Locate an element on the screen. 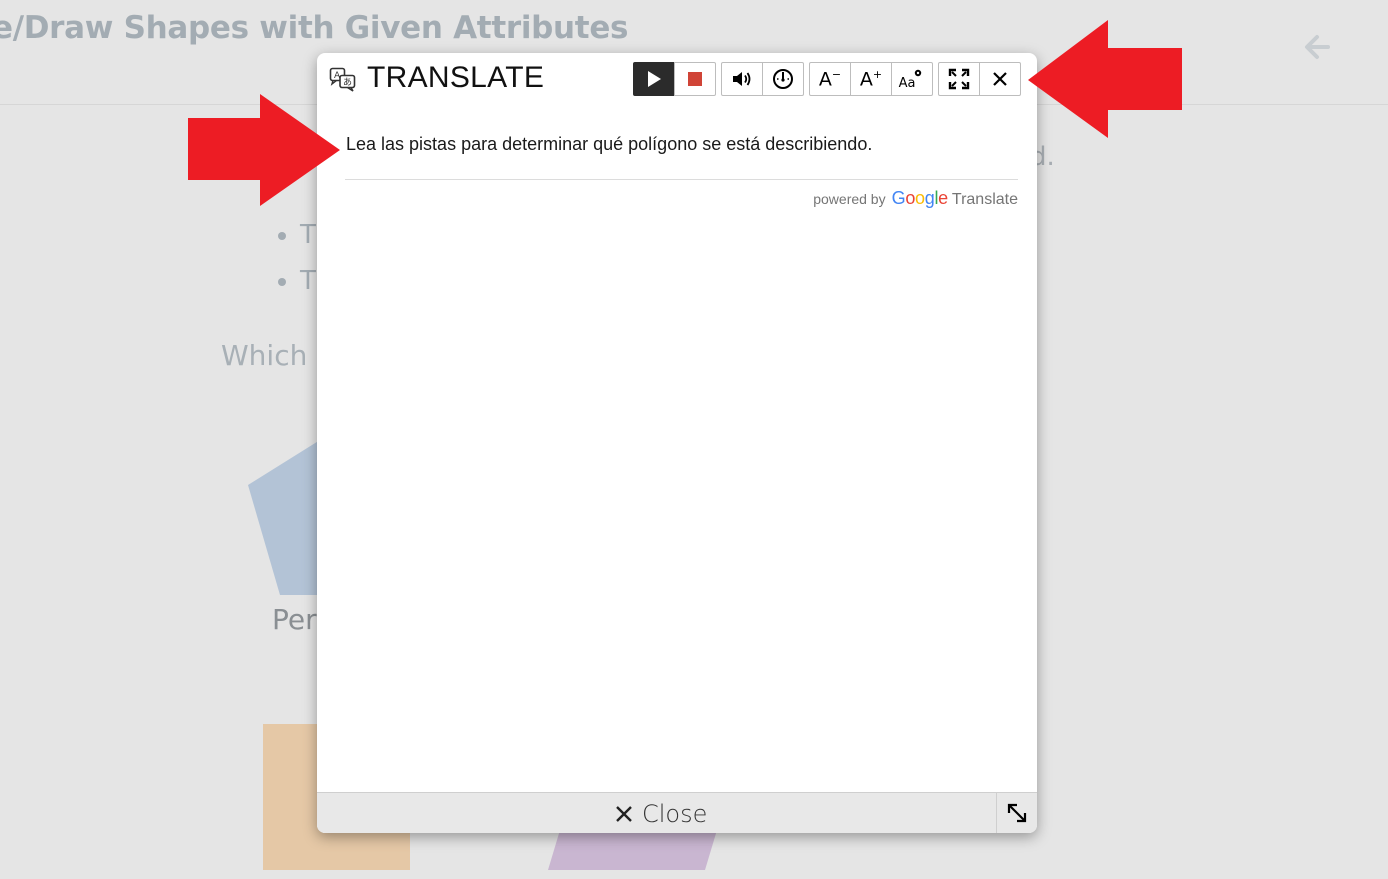 Image resolution: width=1388 pixels, height=879 pixels. close-label: Close is located at coordinates (675, 814).